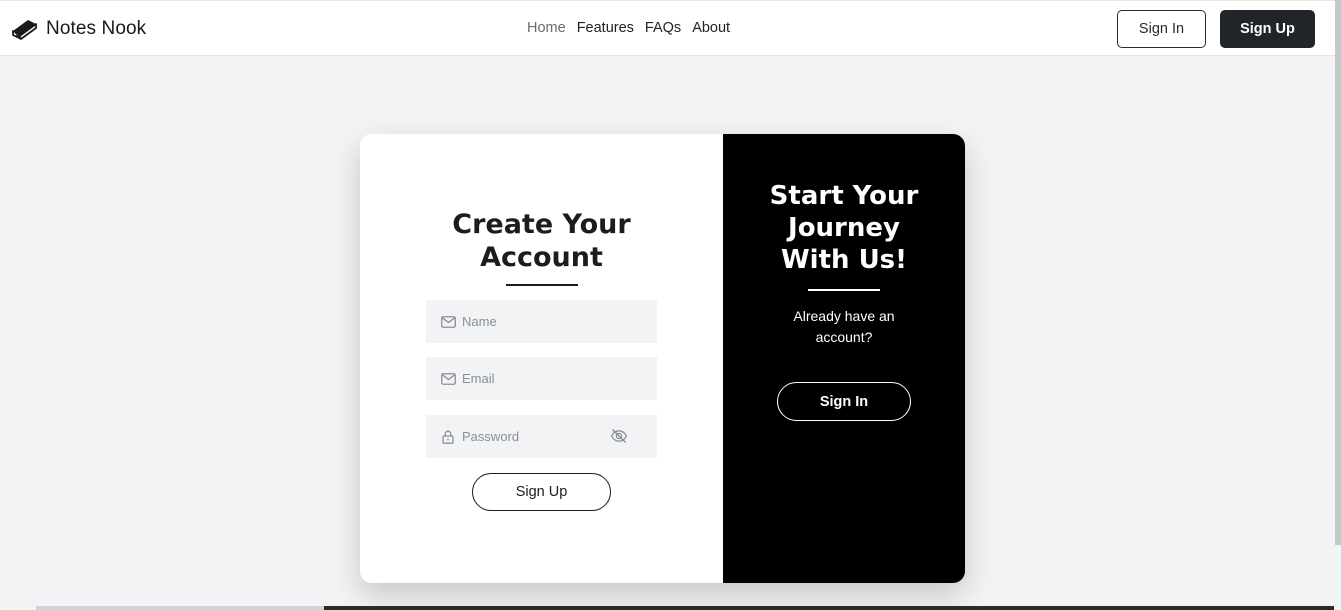 Image resolution: width=1341 pixels, height=610 pixels. What do you see at coordinates (541, 241) in the screenshot?
I see `signup-title: Create Your Account` at bounding box center [541, 241].